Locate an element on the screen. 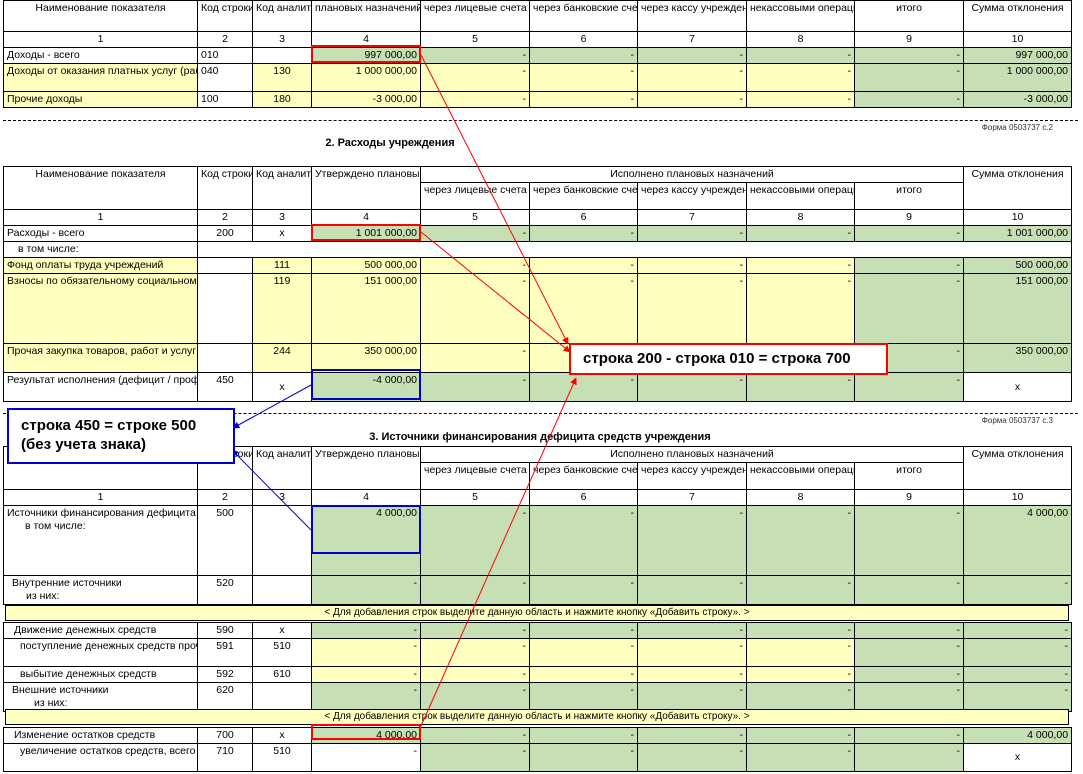 Image resolution: width=1083 pixels, height=774 pixels. row-analytics: 130 is located at coordinates (282, 77).